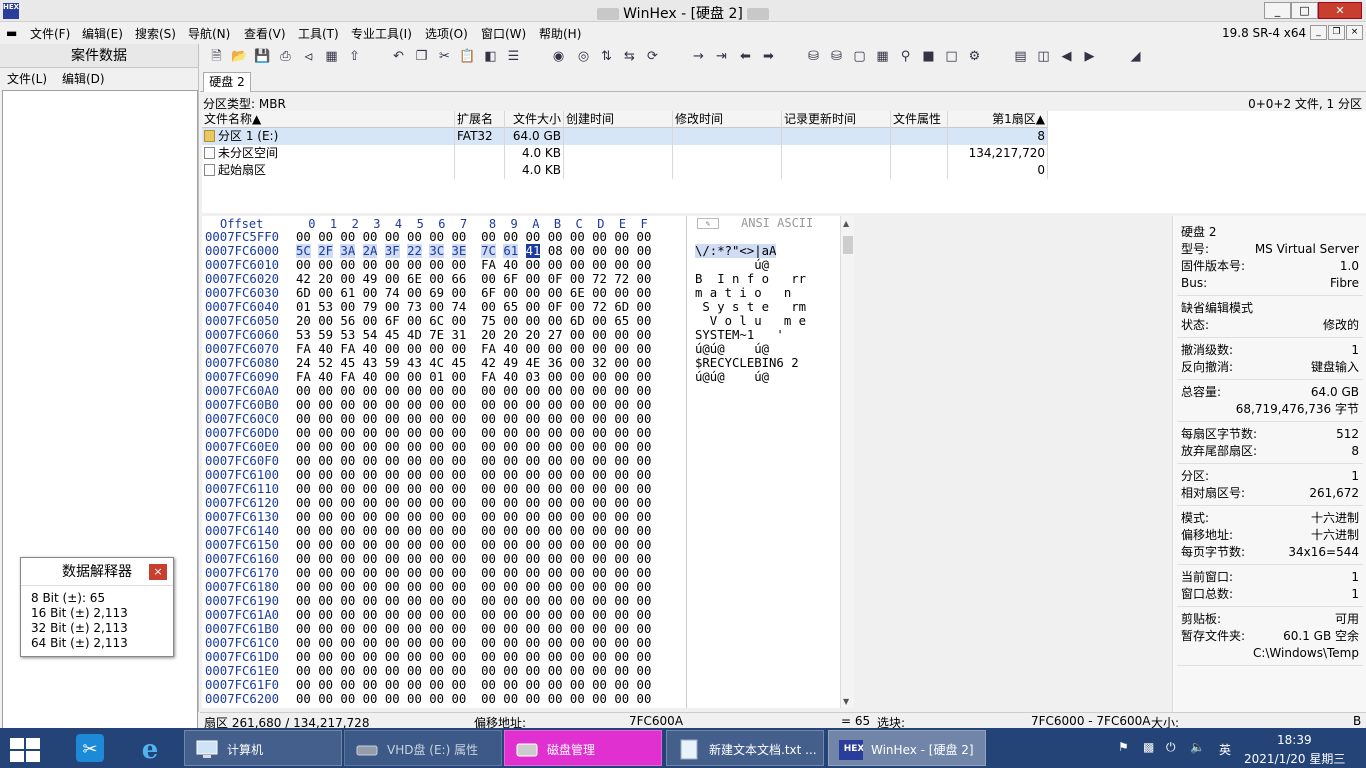  What do you see at coordinates (209, 33) in the screenshot?
I see `menu-navigate: 导航(N)` at bounding box center [209, 33].